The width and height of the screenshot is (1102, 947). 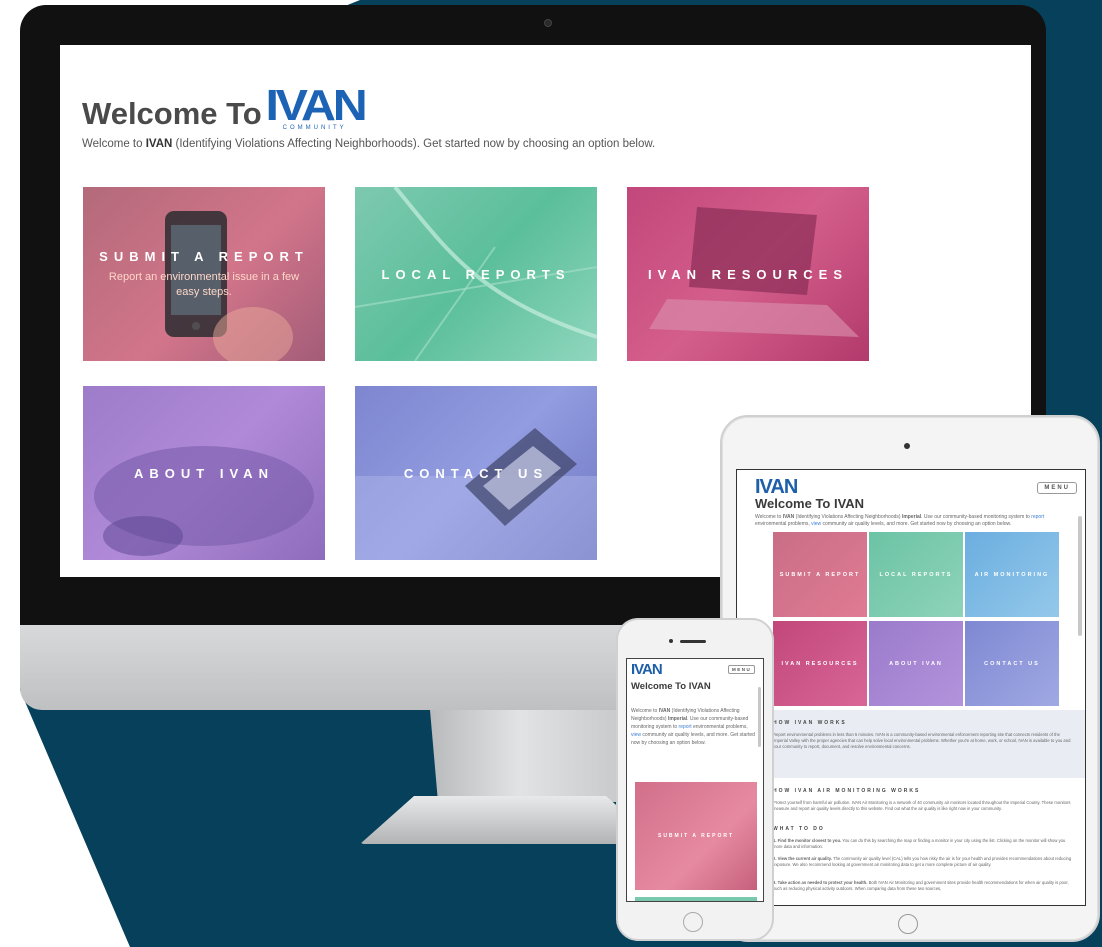 I want to click on section-heading: HOW IVAN AIR MONITORING WORKS, so click(x=847, y=791).